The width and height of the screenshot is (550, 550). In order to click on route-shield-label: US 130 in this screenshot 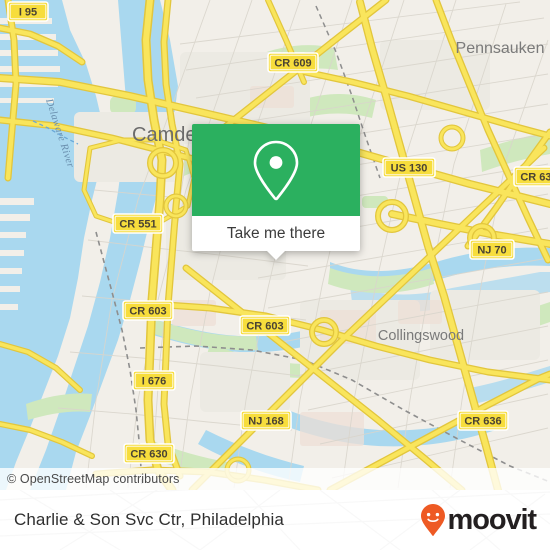, I will do `click(409, 168)`.